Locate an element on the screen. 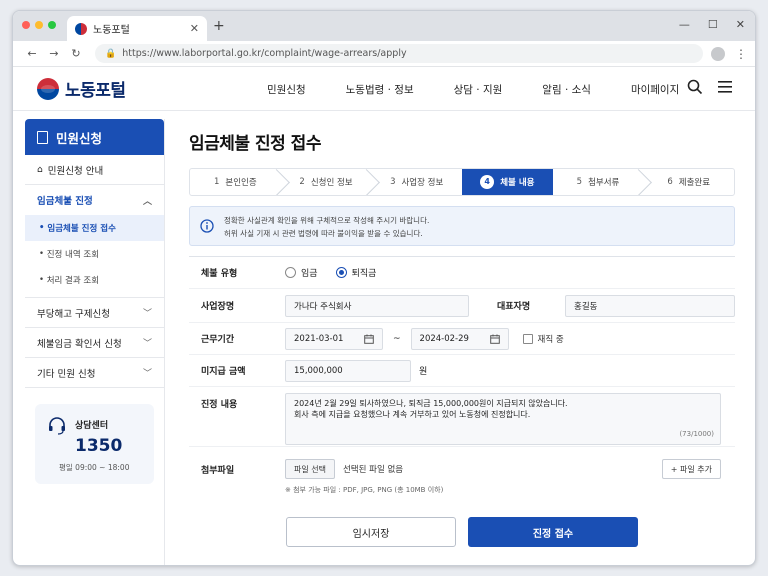  submit-button: 진정 접수 is located at coordinates (553, 532).